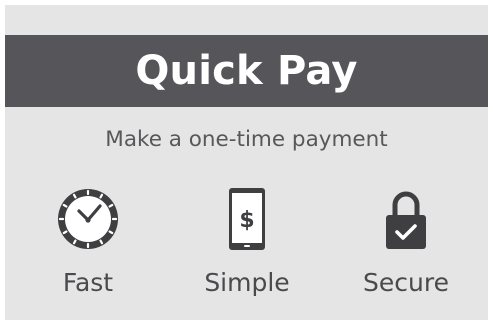  I want to click on dollar-symbol: $, so click(246, 220).